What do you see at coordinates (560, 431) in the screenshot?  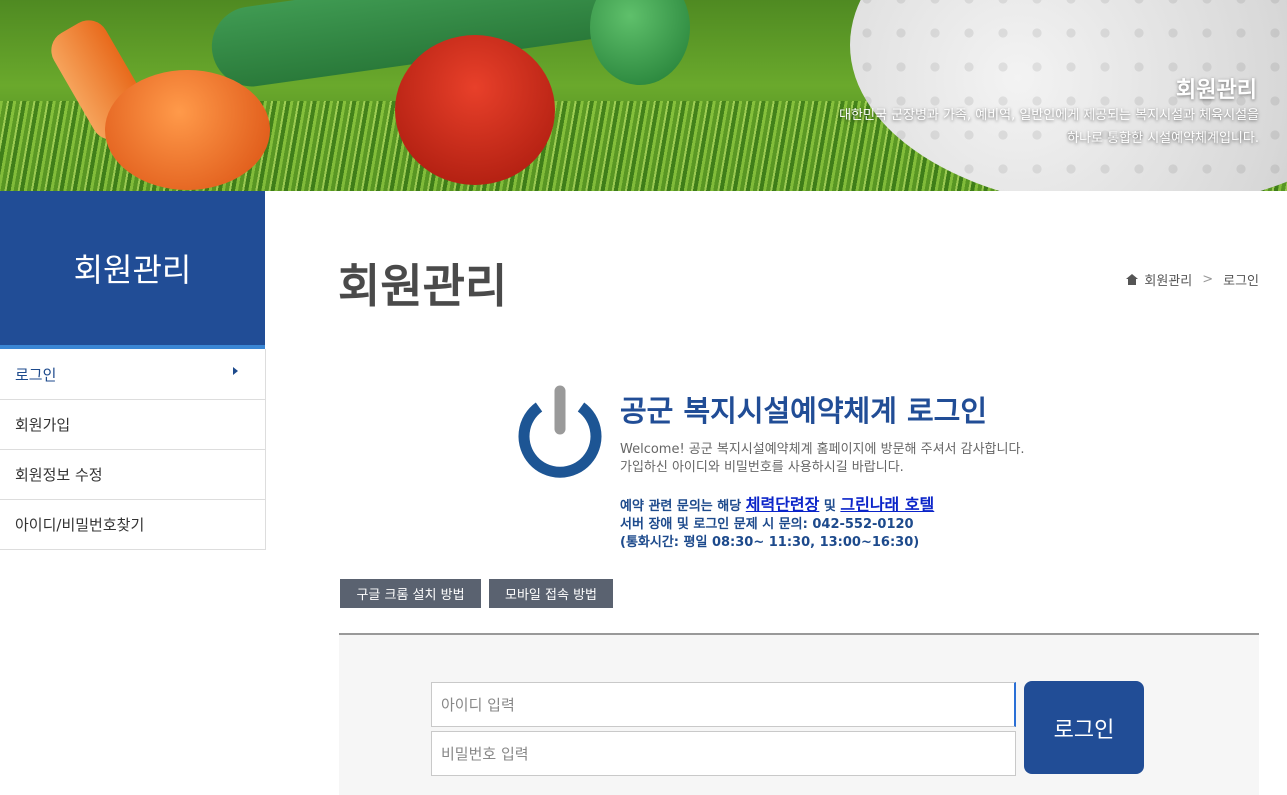 I see `power-icon` at bounding box center [560, 431].